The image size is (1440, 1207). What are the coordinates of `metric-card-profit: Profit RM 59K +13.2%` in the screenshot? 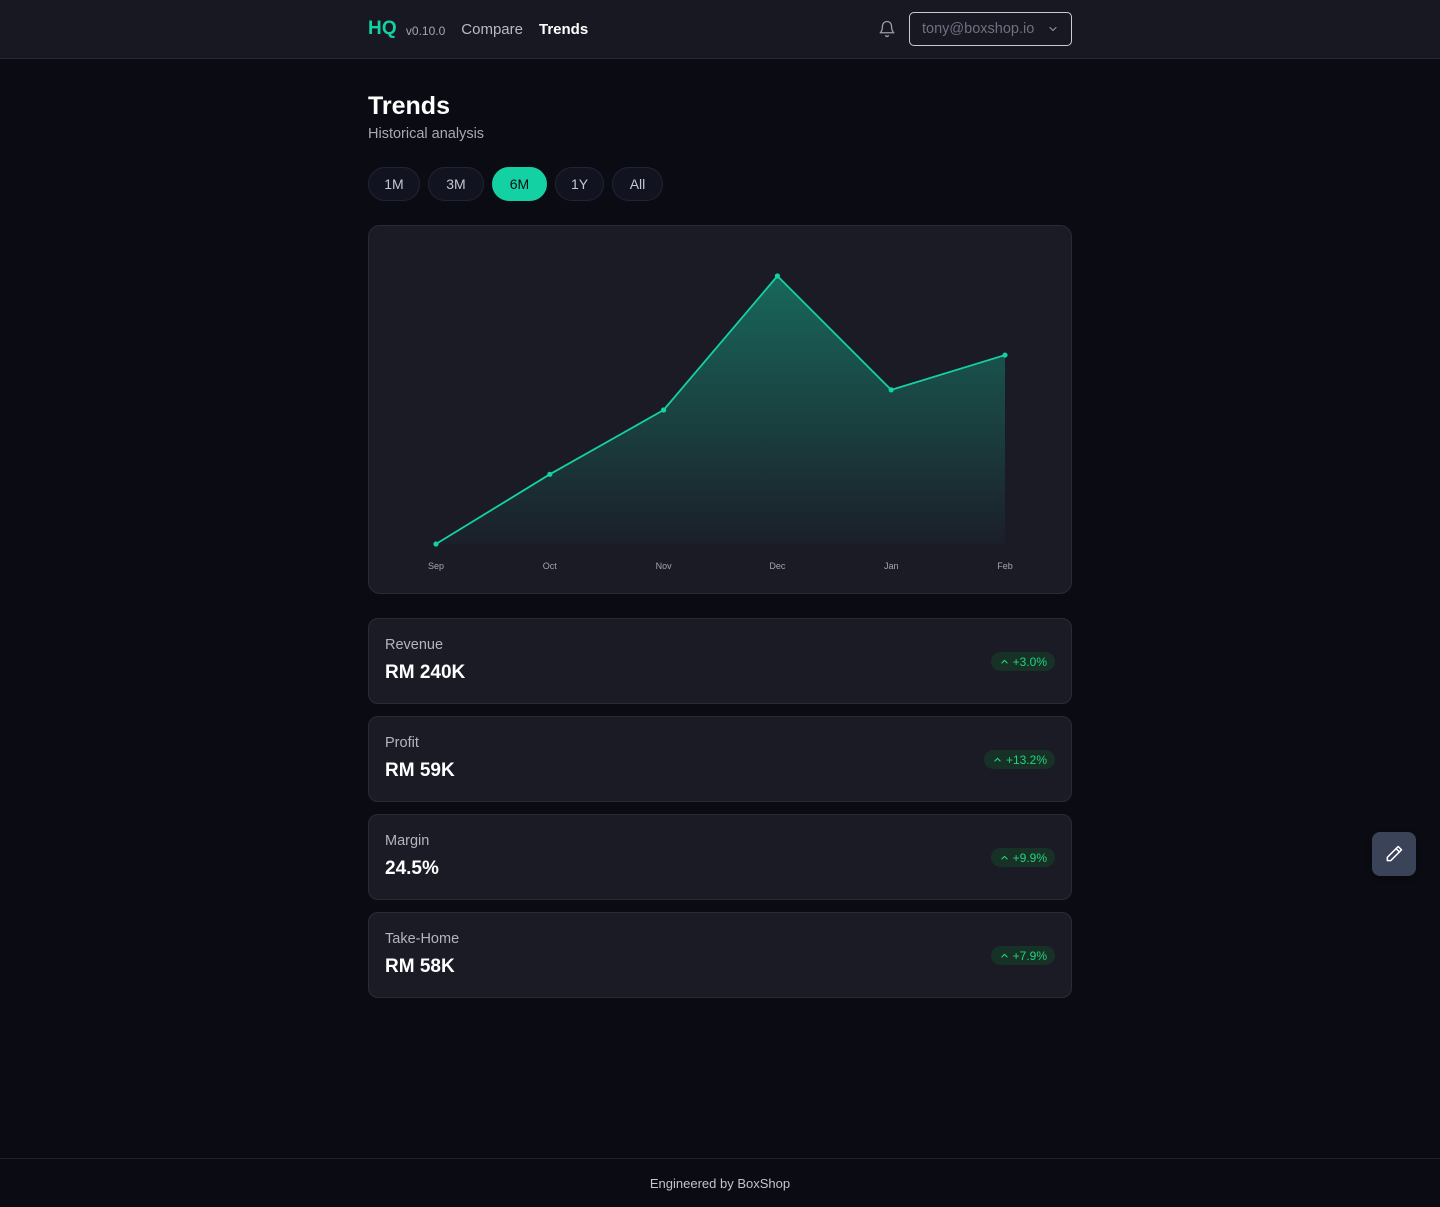 It's located at (720, 759).